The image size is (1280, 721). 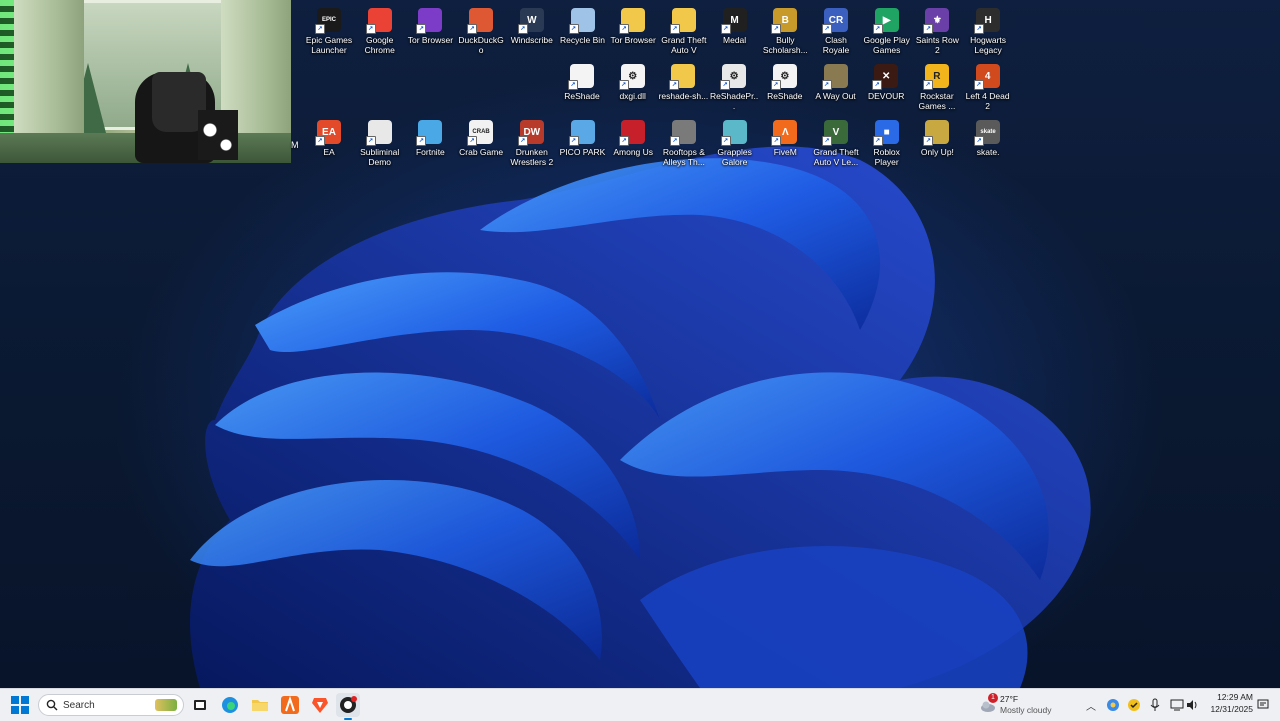 What do you see at coordinates (886, 96) in the screenshot?
I see `desktop-icon-label: DEVOUR` at bounding box center [886, 96].